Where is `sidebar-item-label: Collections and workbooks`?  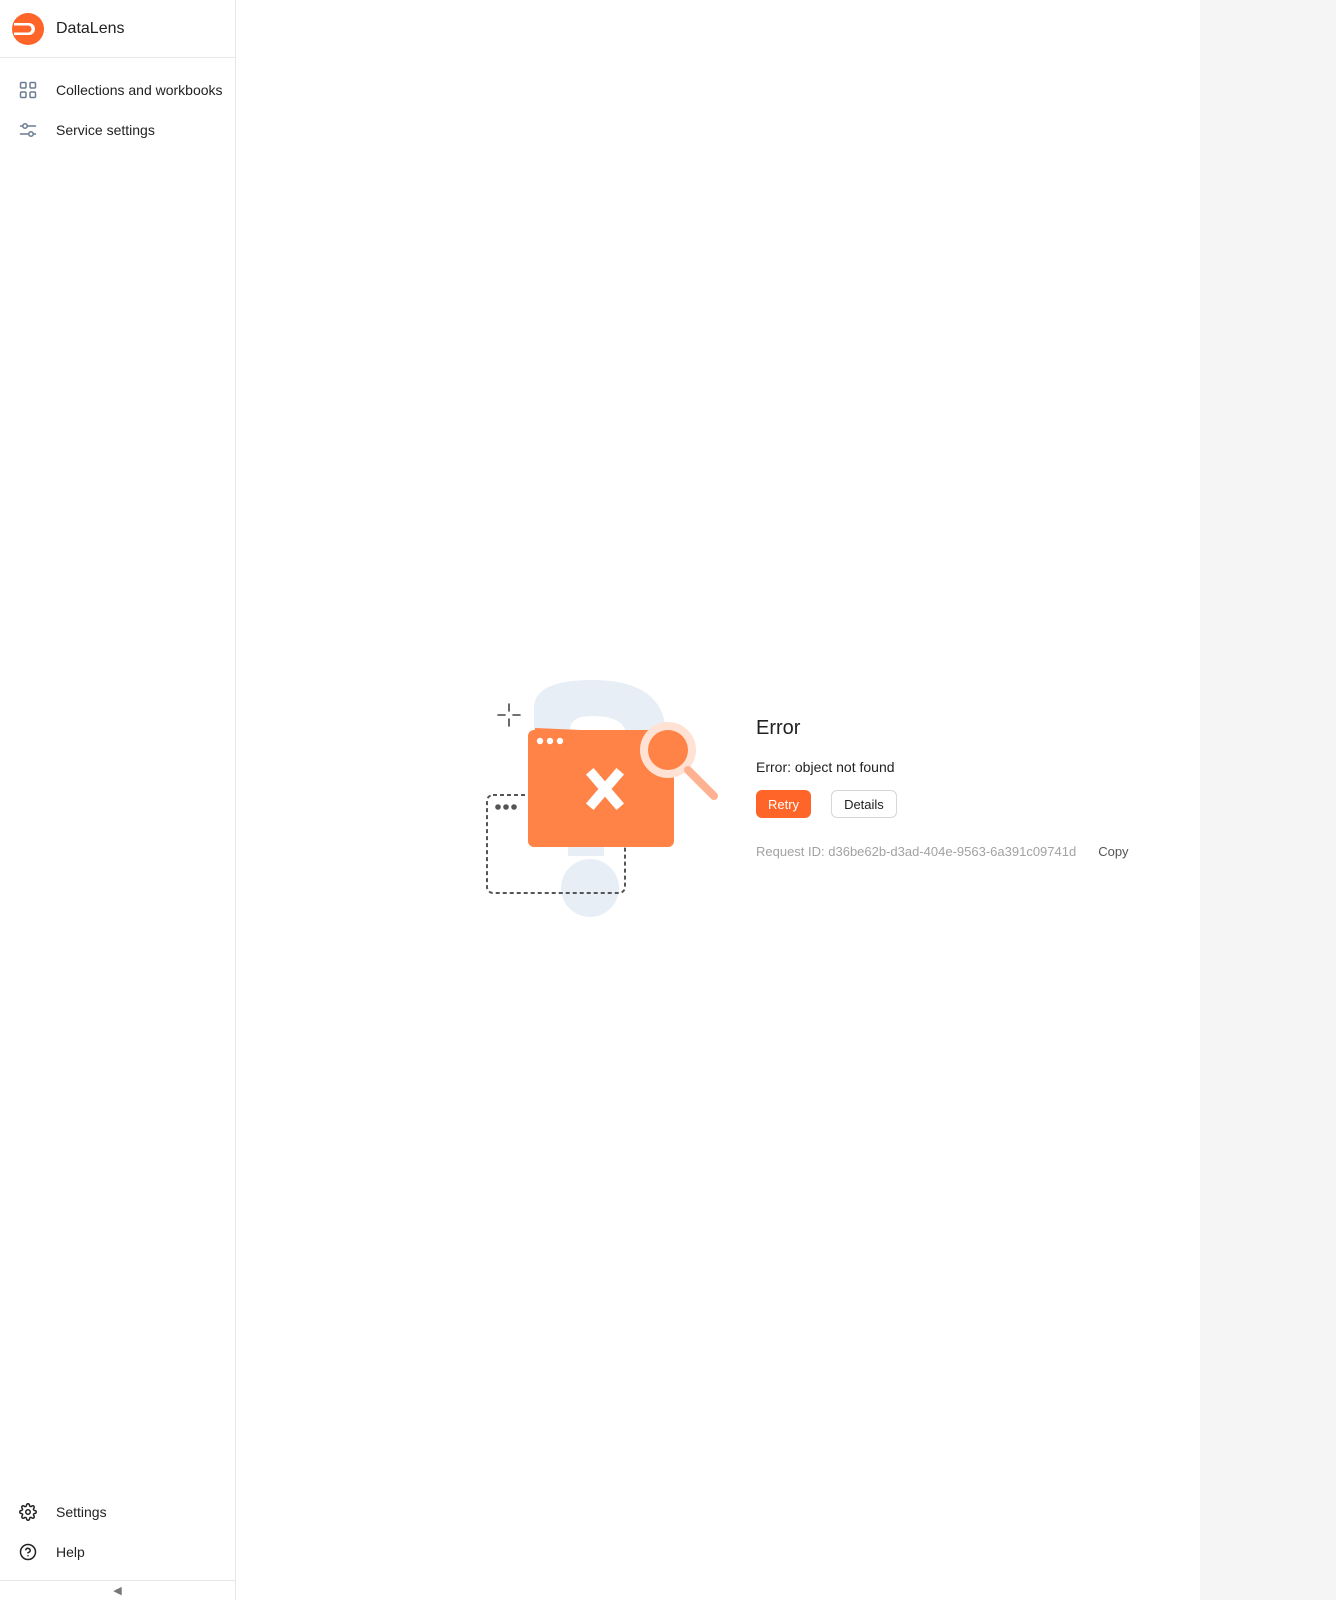
sidebar-item-label: Collections and workbooks is located at coordinates (139, 90).